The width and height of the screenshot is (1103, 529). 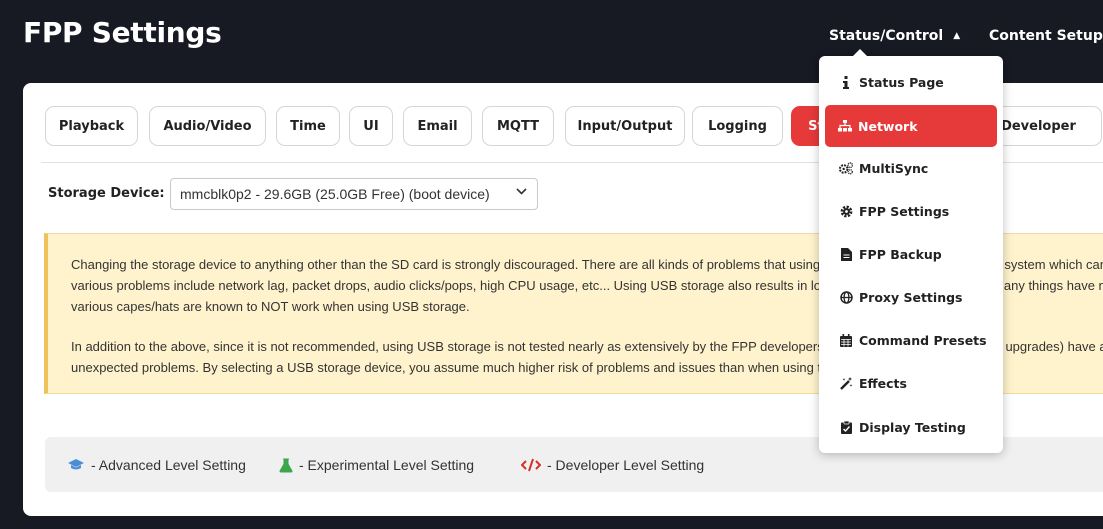 What do you see at coordinates (912, 427) in the screenshot?
I see `menu-item-label: Display Testing` at bounding box center [912, 427].